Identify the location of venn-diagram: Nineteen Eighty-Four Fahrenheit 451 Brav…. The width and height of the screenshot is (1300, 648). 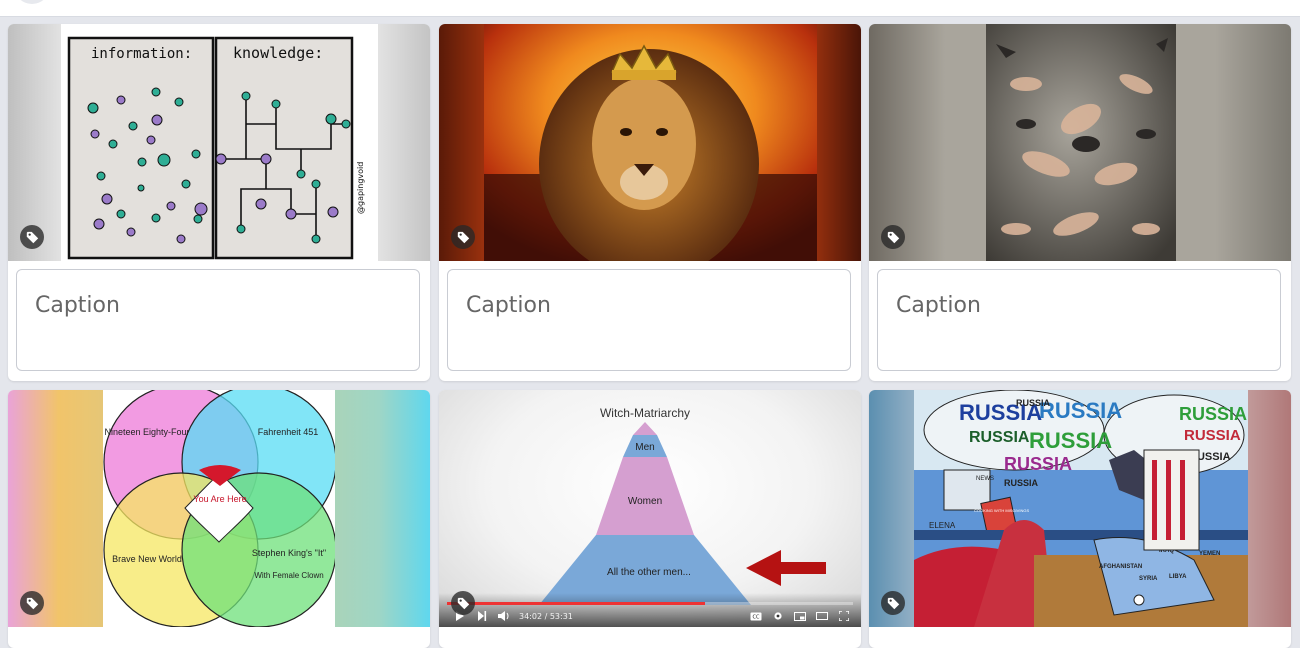
(219, 508).